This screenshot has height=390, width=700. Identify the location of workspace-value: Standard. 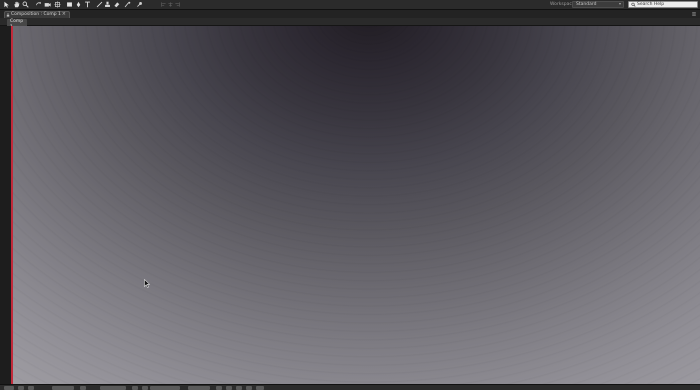
(586, 4).